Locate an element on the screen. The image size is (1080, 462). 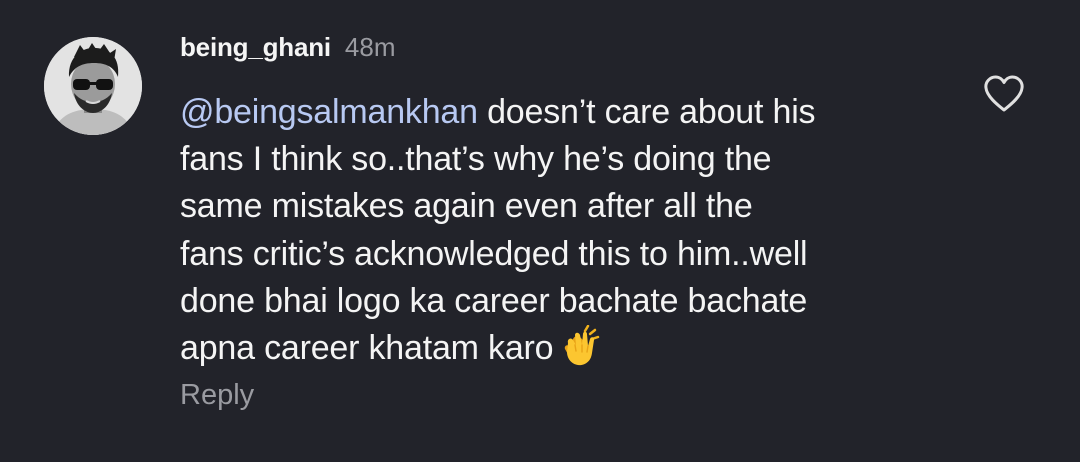
mention-link: @beingsalmankhan is located at coordinates (329, 112).